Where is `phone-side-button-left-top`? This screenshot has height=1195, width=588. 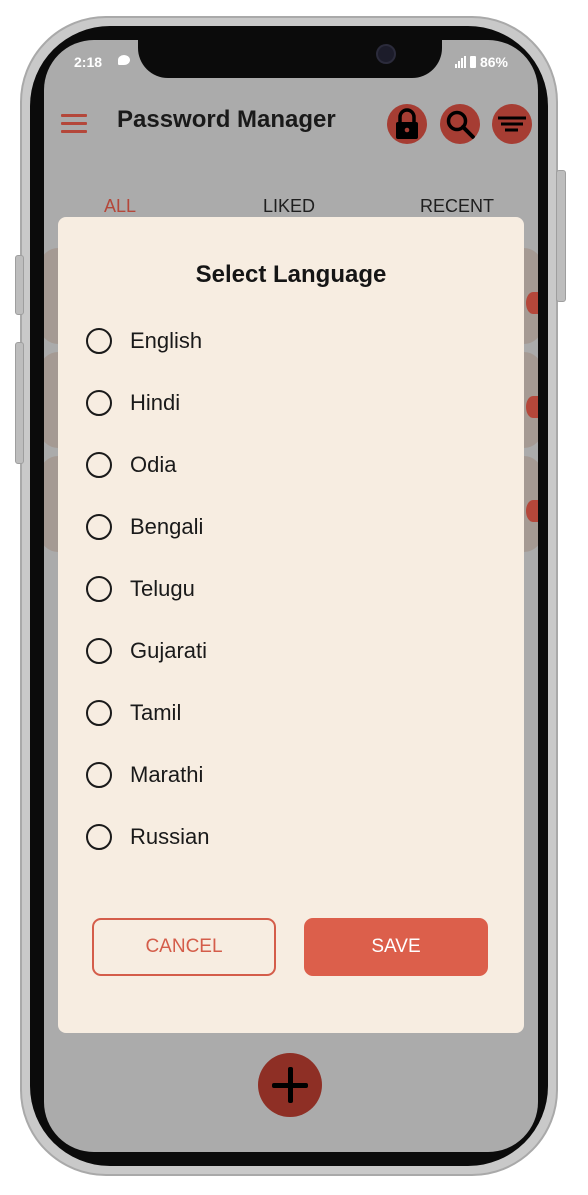 phone-side-button-left-top is located at coordinates (19, 285).